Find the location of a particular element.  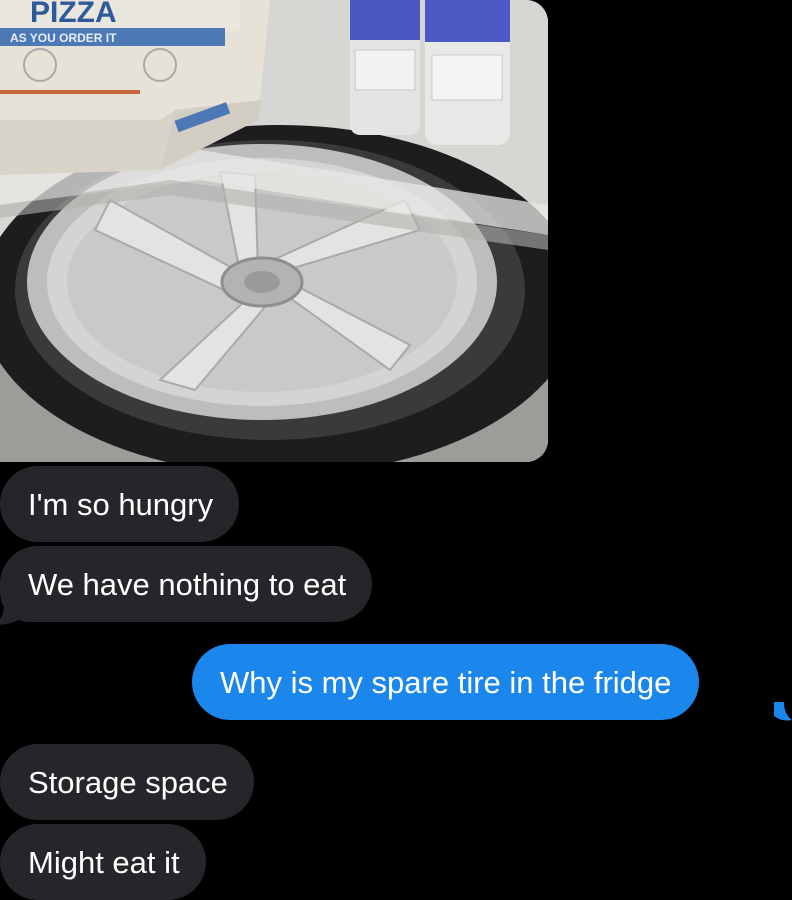

message-text: Why is my spare tire in the fridge is located at coordinates (446, 682).